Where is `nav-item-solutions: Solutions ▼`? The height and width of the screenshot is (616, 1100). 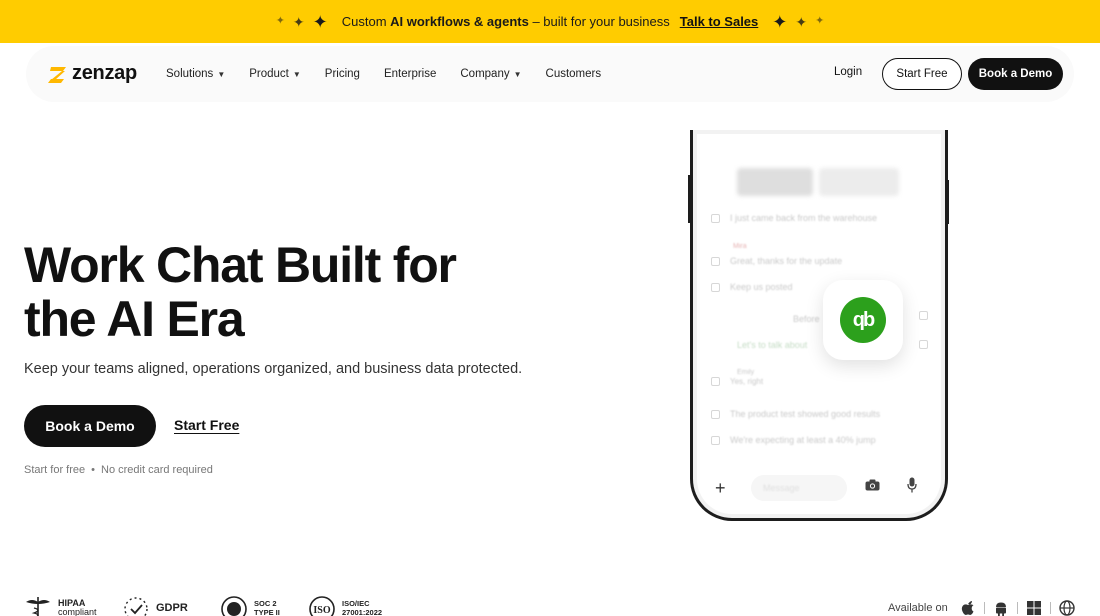
nav-item-solutions: Solutions ▼ is located at coordinates (195, 74).